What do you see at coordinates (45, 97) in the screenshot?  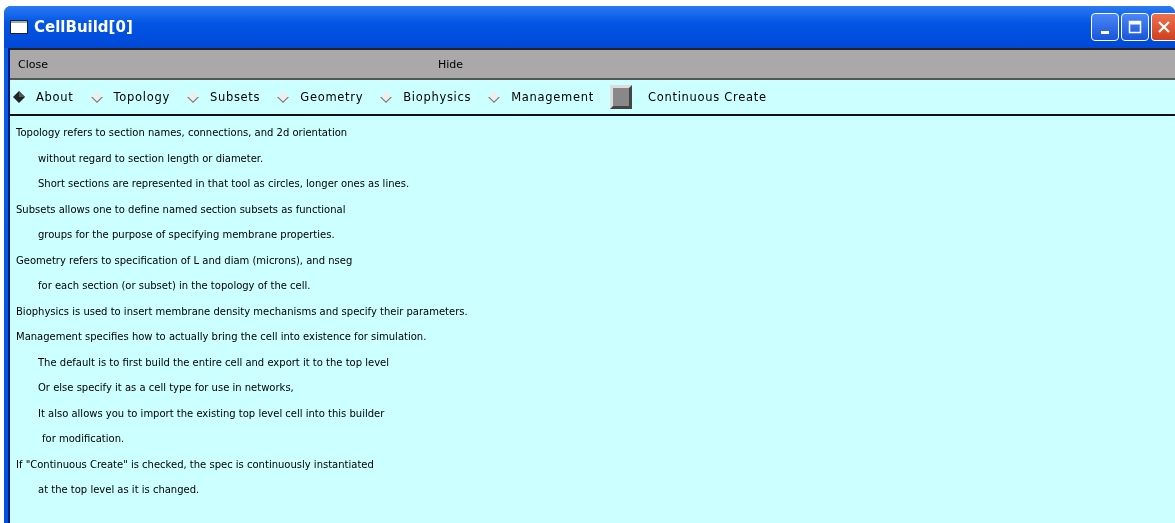 I see `radio-tab: About` at bounding box center [45, 97].